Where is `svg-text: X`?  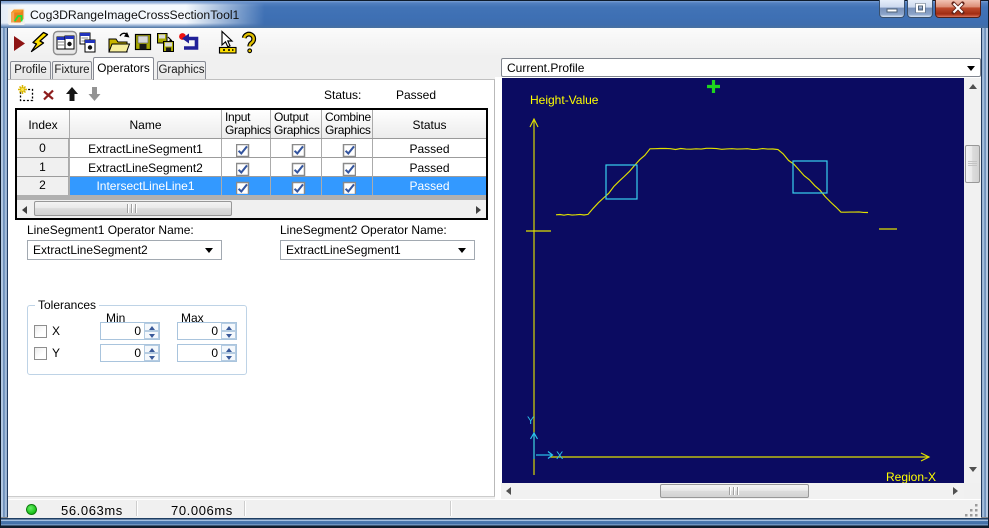
svg-text: X is located at coordinates (560, 456).